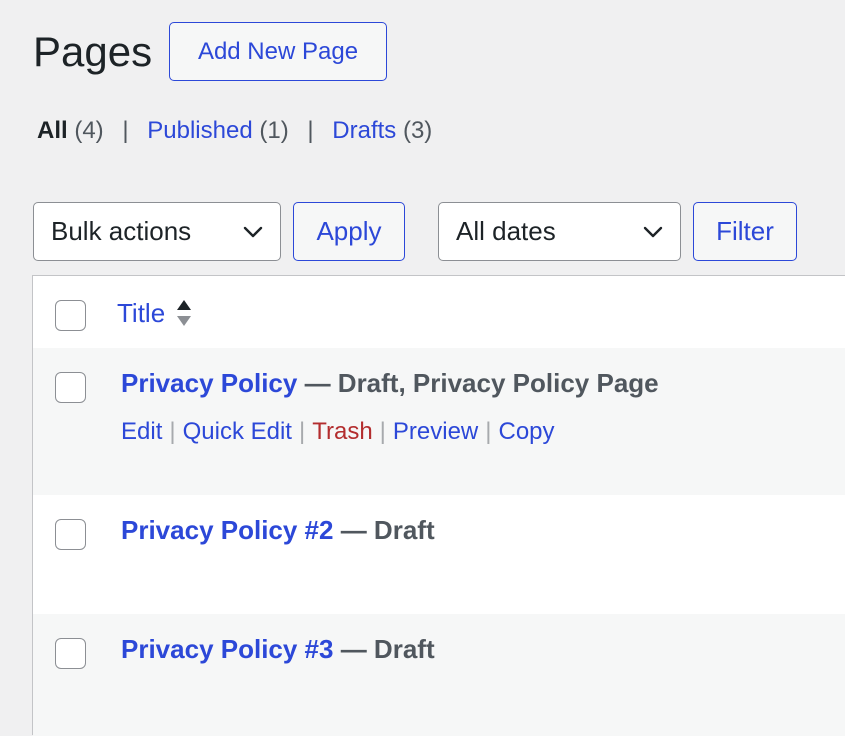 Image resolution: width=845 pixels, height=736 pixels. I want to click on preview-link: Preview, so click(435, 431).